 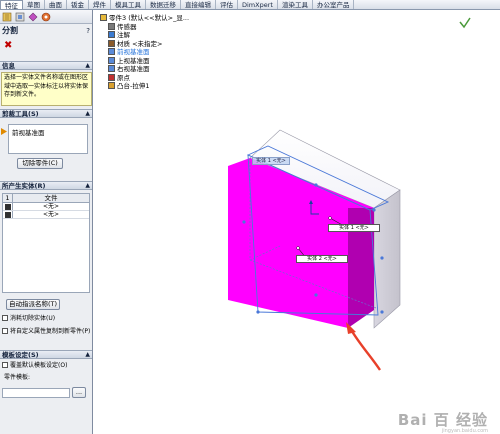 I want to click on propagate-properties-option: 将自定义属性复制到新零件(P), so click(x=46, y=332).